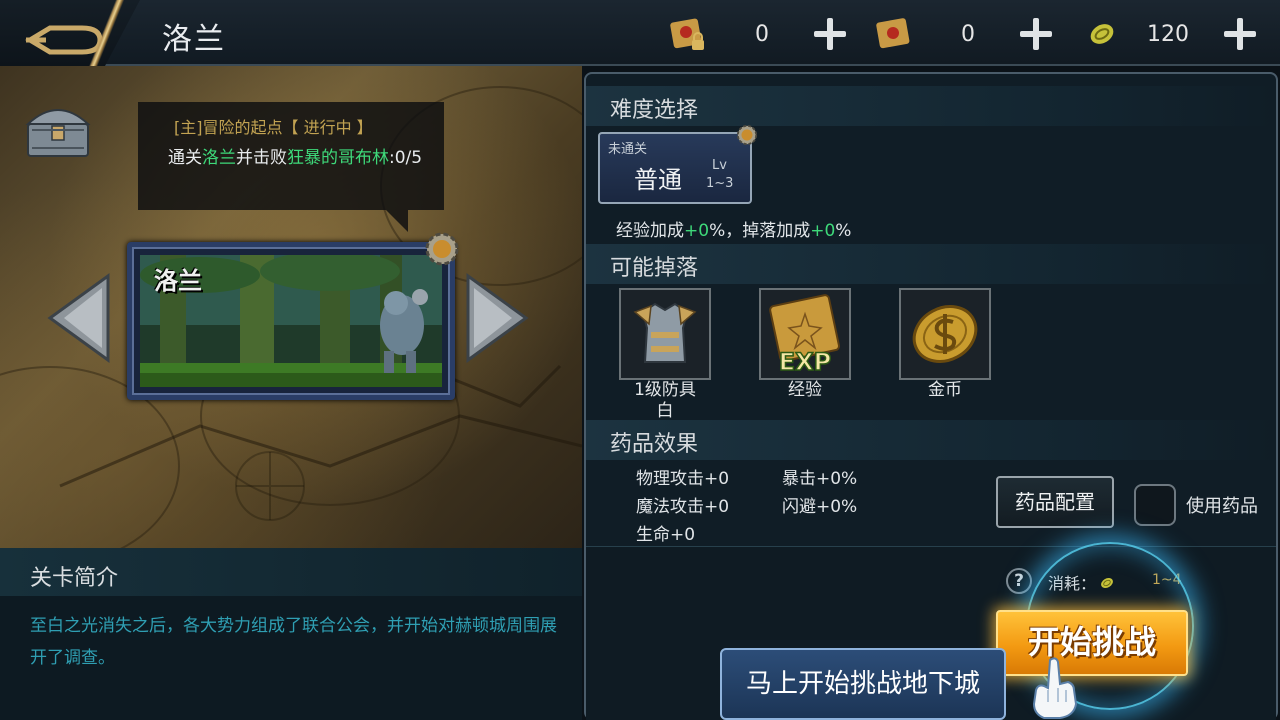 Image resolution: width=1280 pixels, height=720 pixels. What do you see at coordinates (1036, 34) in the screenshot?
I see `add-scroll-button` at bounding box center [1036, 34].